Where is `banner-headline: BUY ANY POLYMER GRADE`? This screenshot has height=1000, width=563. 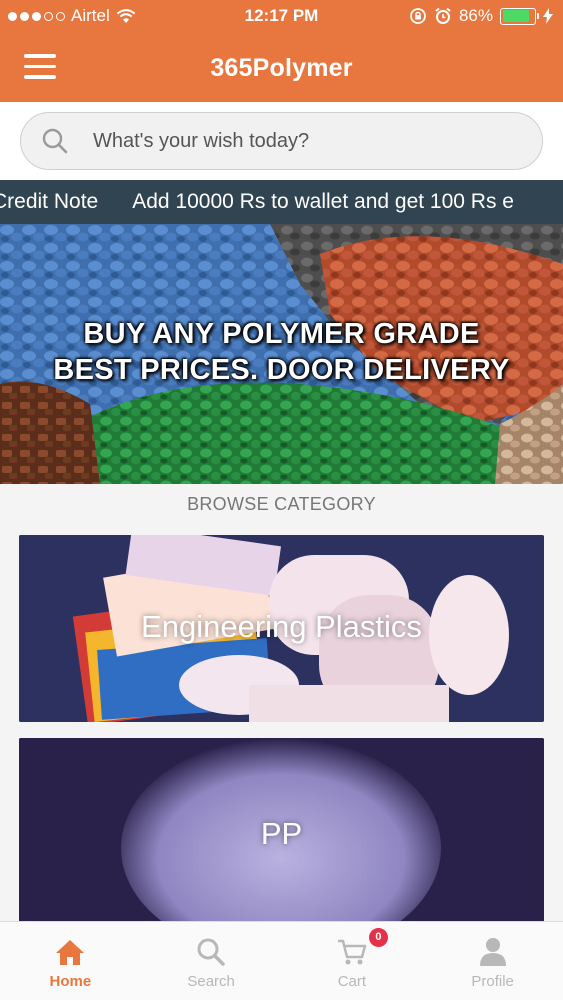 banner-headline: BUY ANY POLYMER GRADE is located at coordinates (281, 334).